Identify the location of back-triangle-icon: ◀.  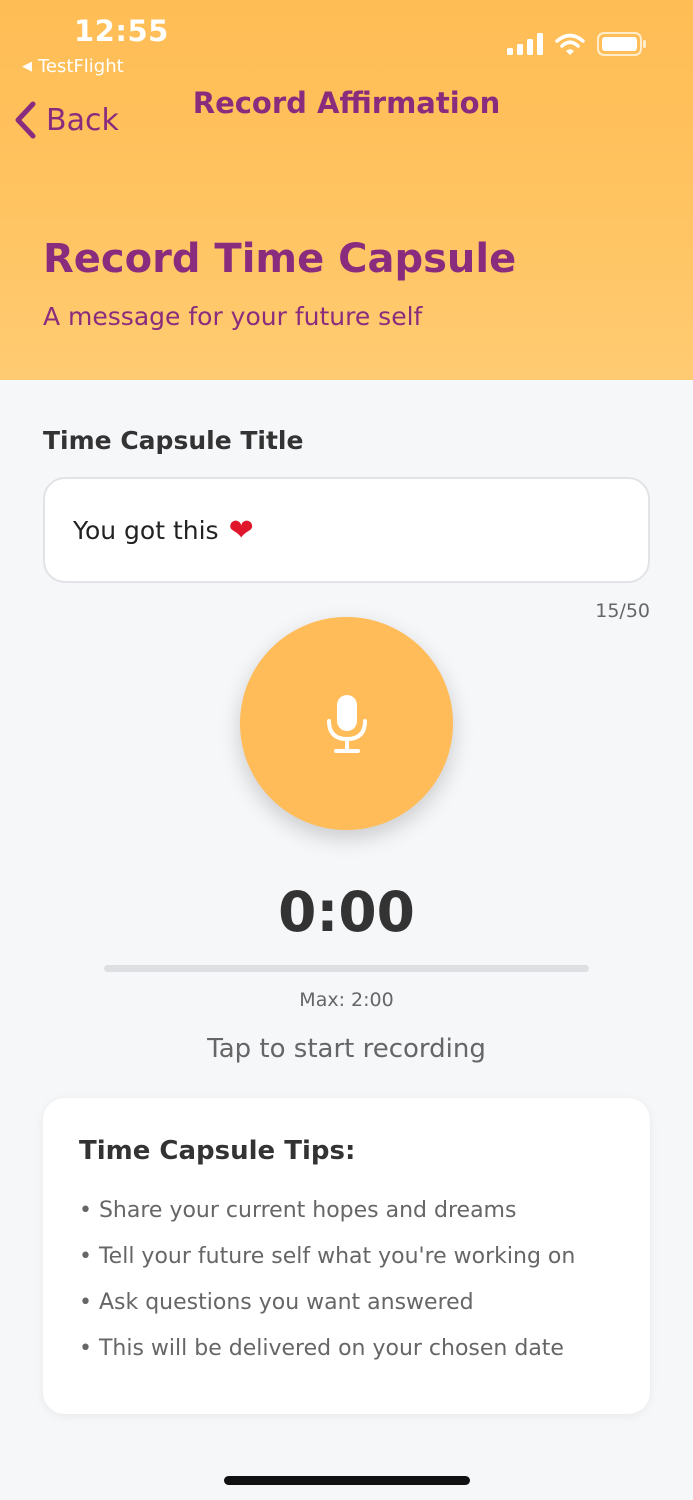
(27, 66).